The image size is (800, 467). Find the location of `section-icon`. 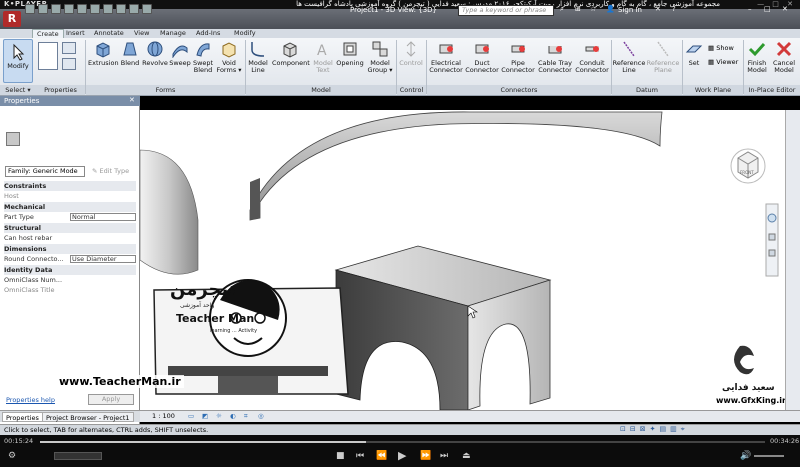

section-icon is located at coordinates (134, 9).